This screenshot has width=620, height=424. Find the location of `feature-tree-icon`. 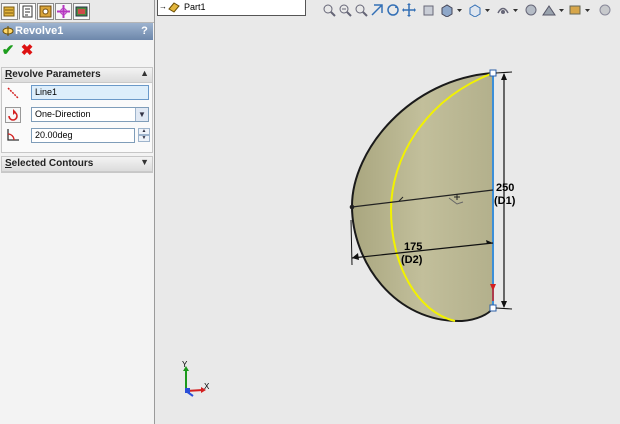

feature-tree-icon is located at coordinates (9, 11).